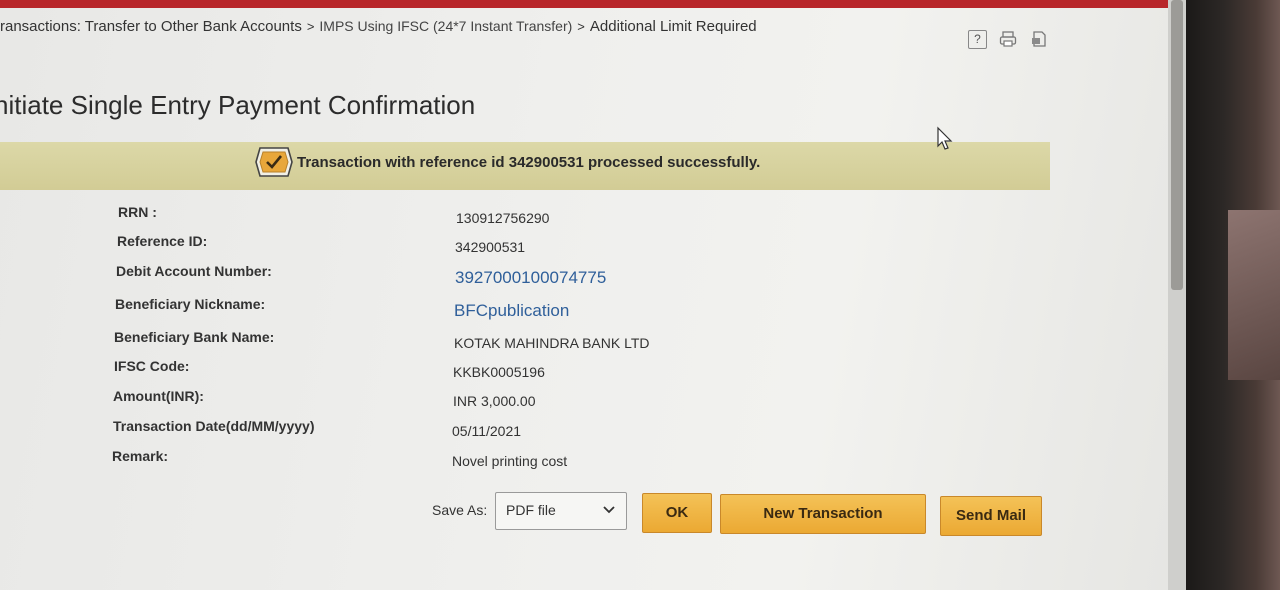  I want to click on export-icon, so click(1039, 39).